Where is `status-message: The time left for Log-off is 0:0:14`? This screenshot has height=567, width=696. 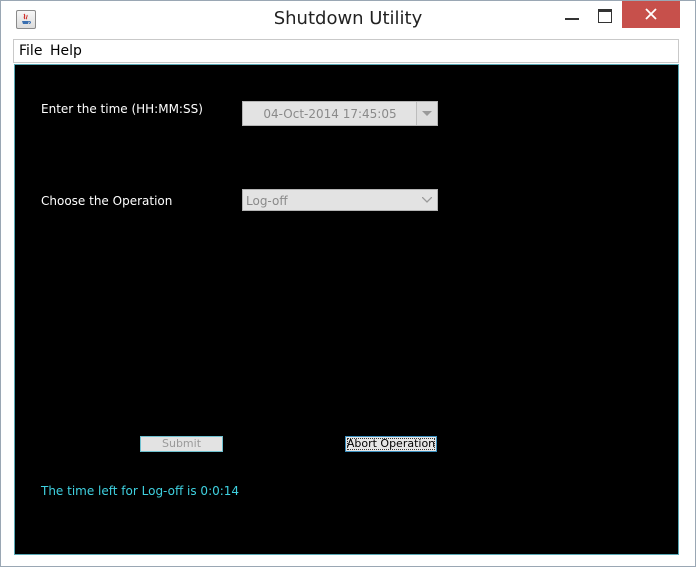 status-message: The time left for Log-off is 0:0:14 is located at coordinates (140, 491).